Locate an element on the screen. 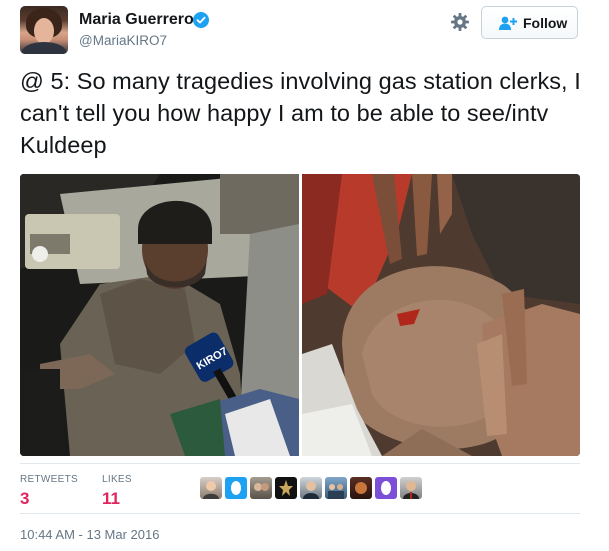 This screenshot has width=609, height=551. author-name: Maria Guerrero is located at coordinates (136, 20).